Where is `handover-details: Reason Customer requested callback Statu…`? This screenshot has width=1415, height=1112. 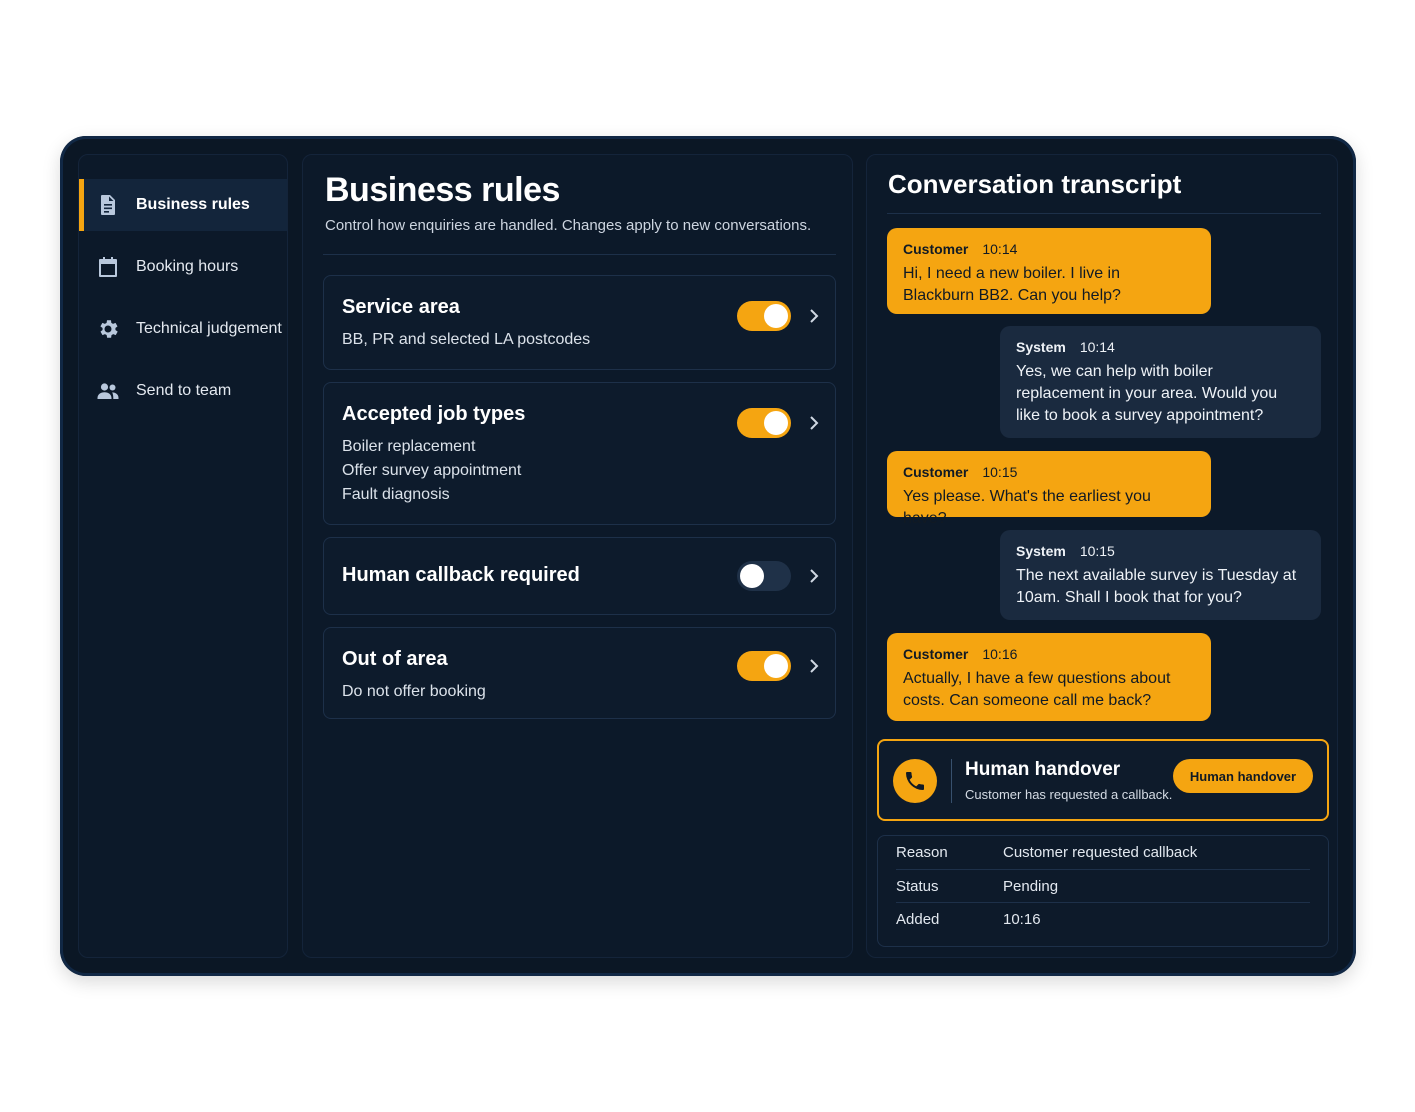 handover-details: Reason Customer requested callback Statu… is located at coordinates (1103, 891).